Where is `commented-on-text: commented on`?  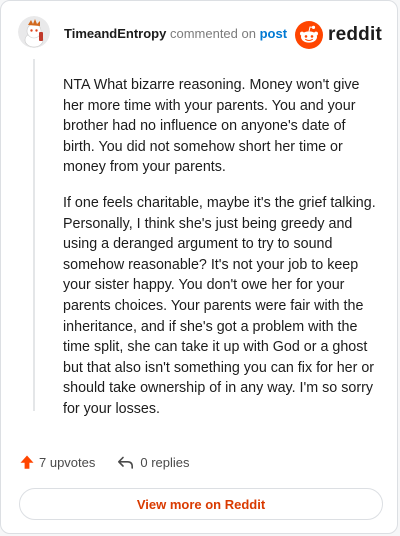 commented-on-text: commented on is located at coordinates (212, 33).